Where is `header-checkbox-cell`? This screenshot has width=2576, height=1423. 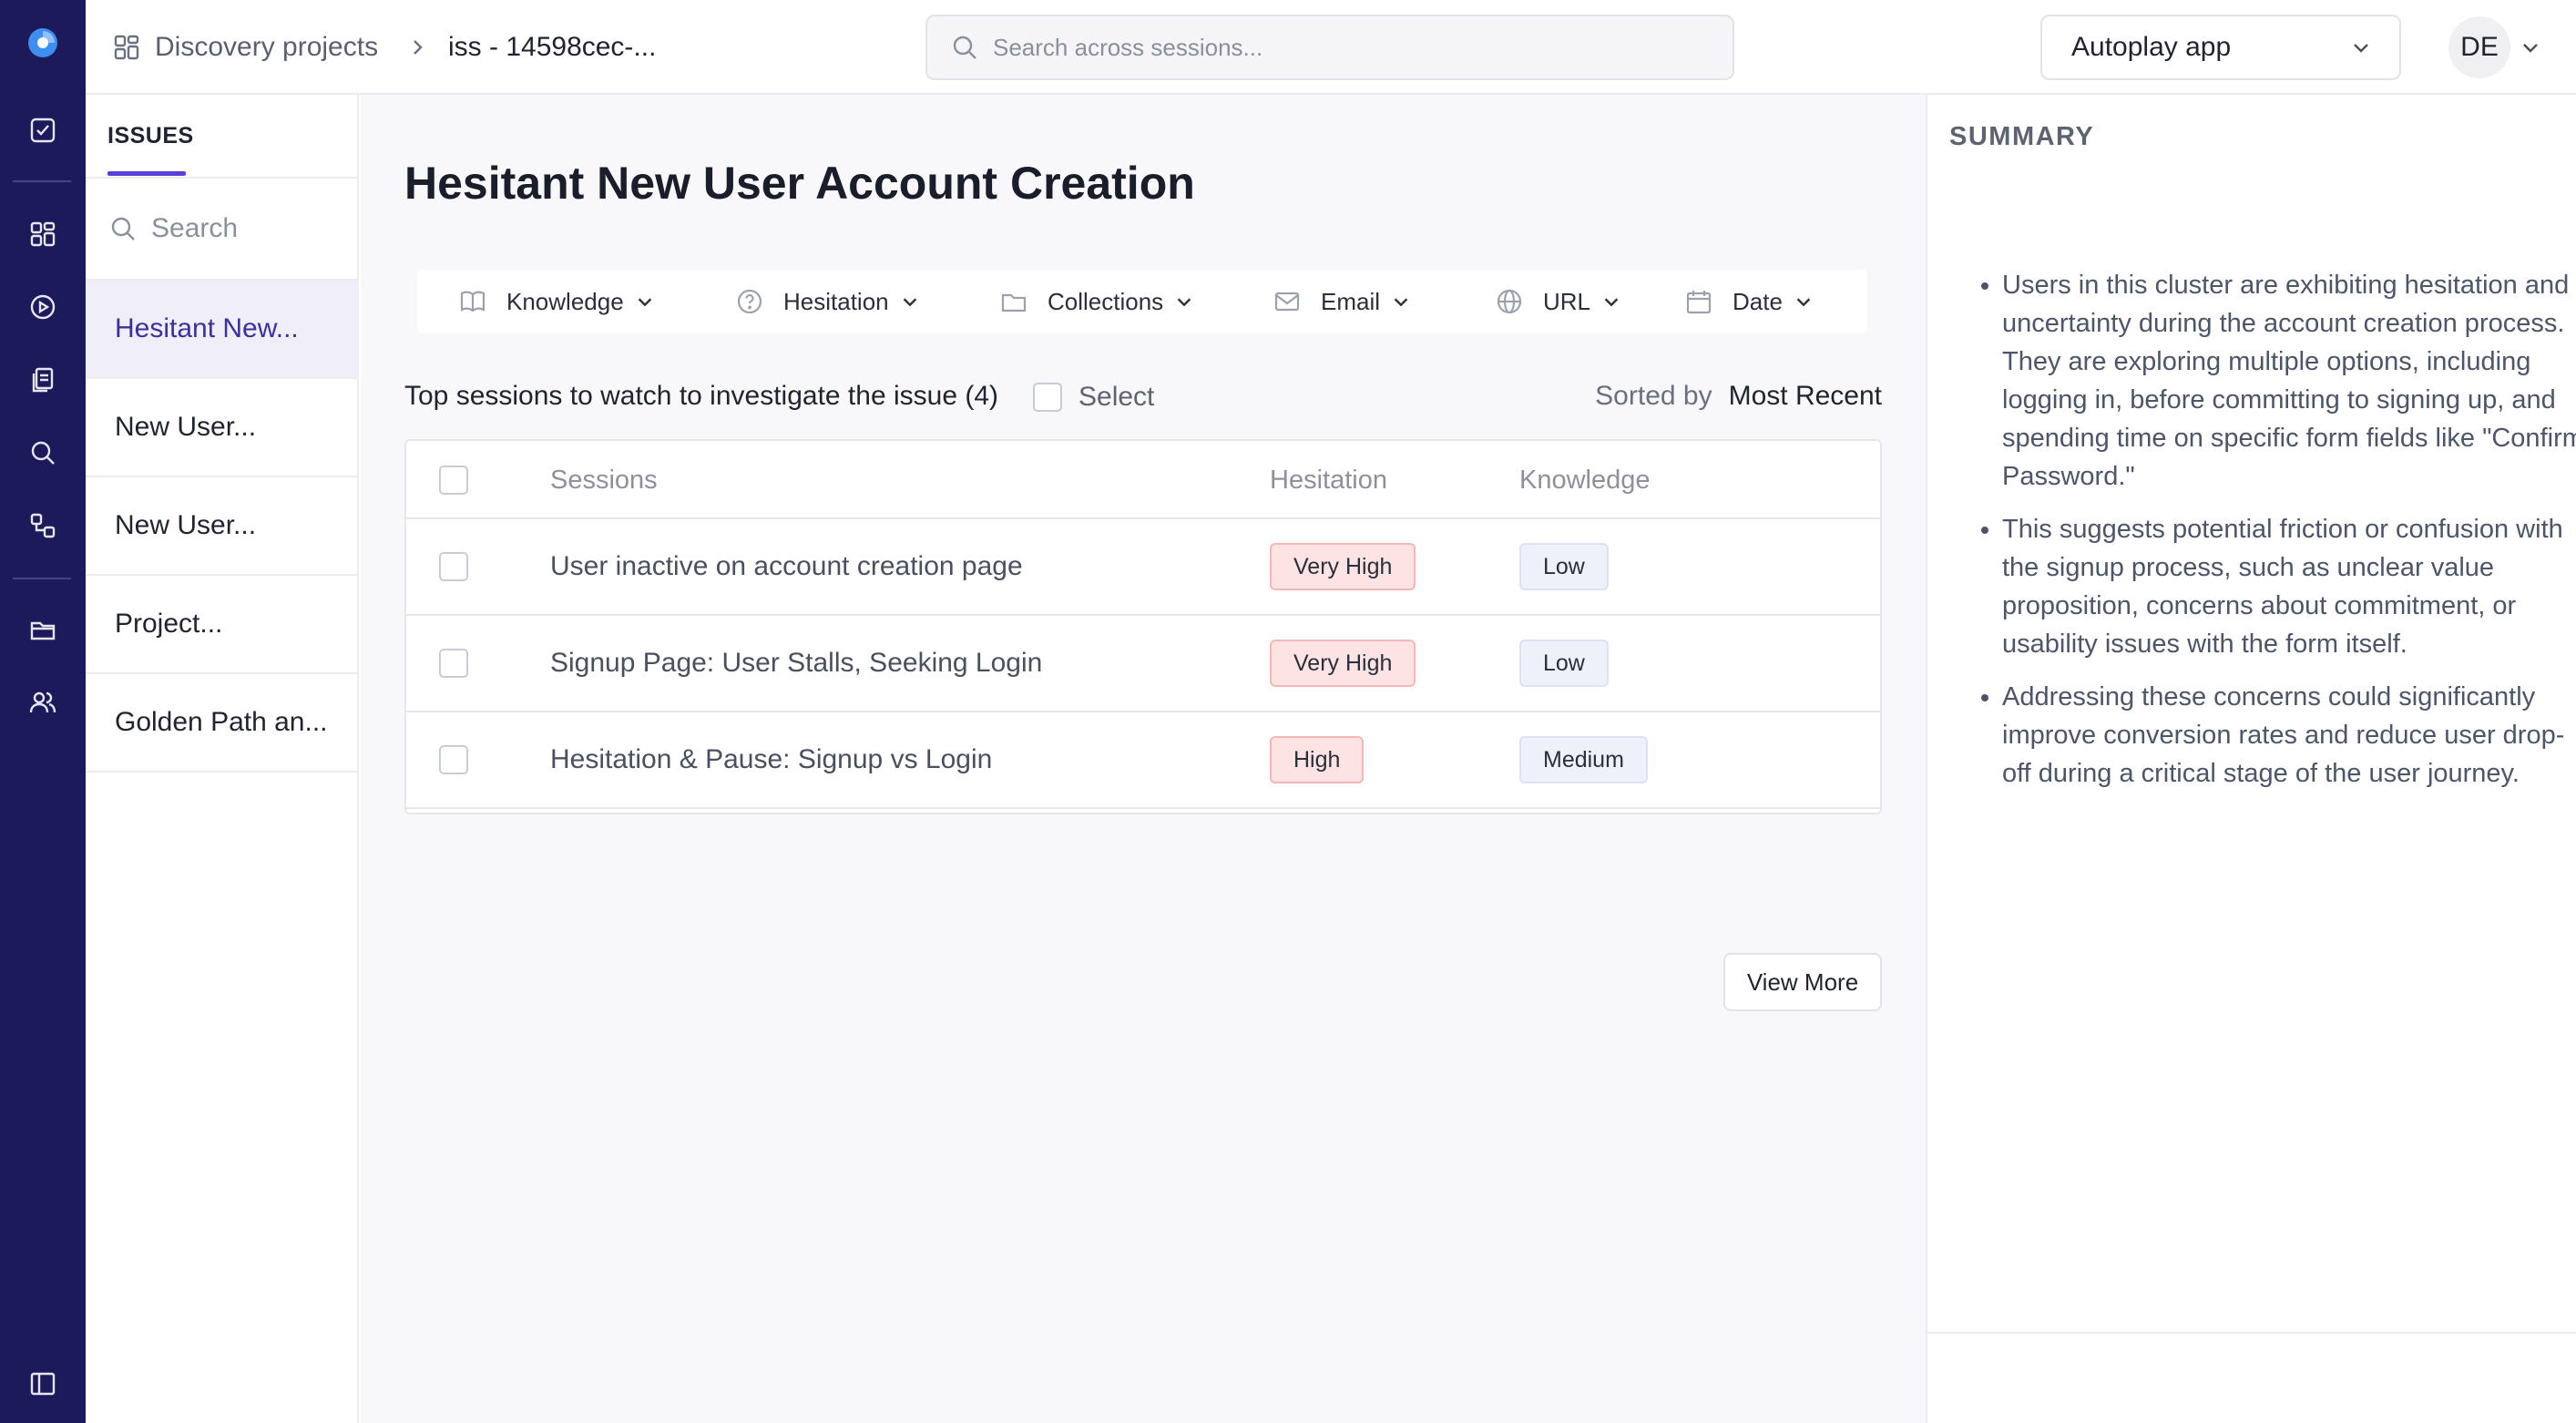 header-checkbox-cell is located at coordinates (454, 480).